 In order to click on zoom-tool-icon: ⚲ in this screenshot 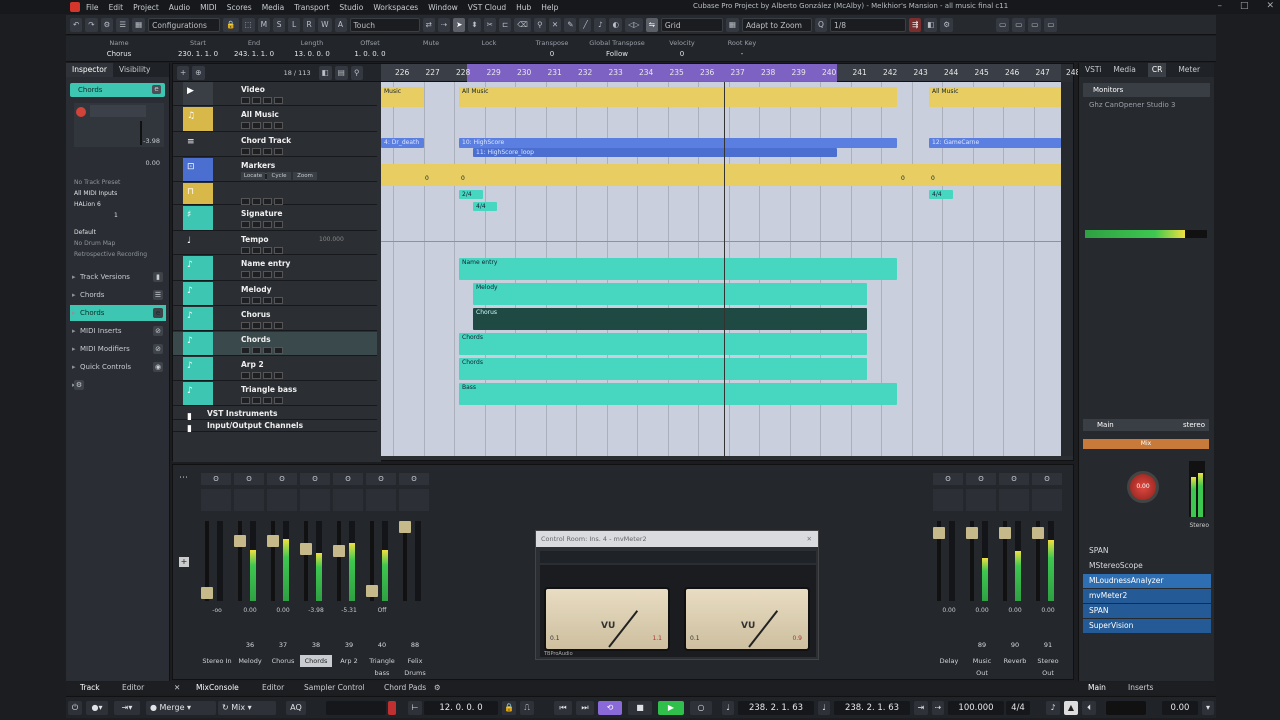, I will do `click(539, 24)`.